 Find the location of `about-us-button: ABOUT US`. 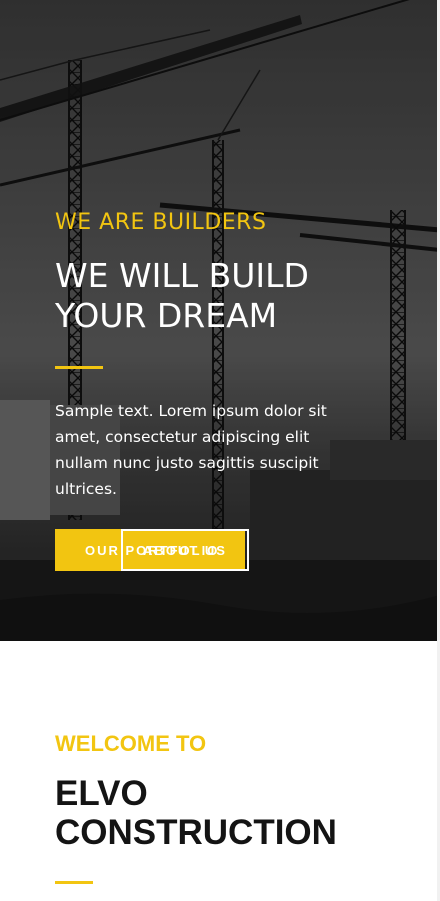

about-us-button: ABOUT US is located at coordinates (185, 550).